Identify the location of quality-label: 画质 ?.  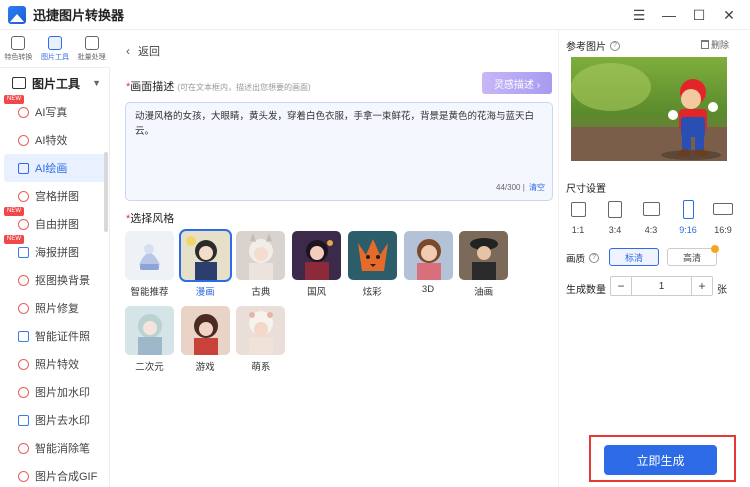
(583, 258).